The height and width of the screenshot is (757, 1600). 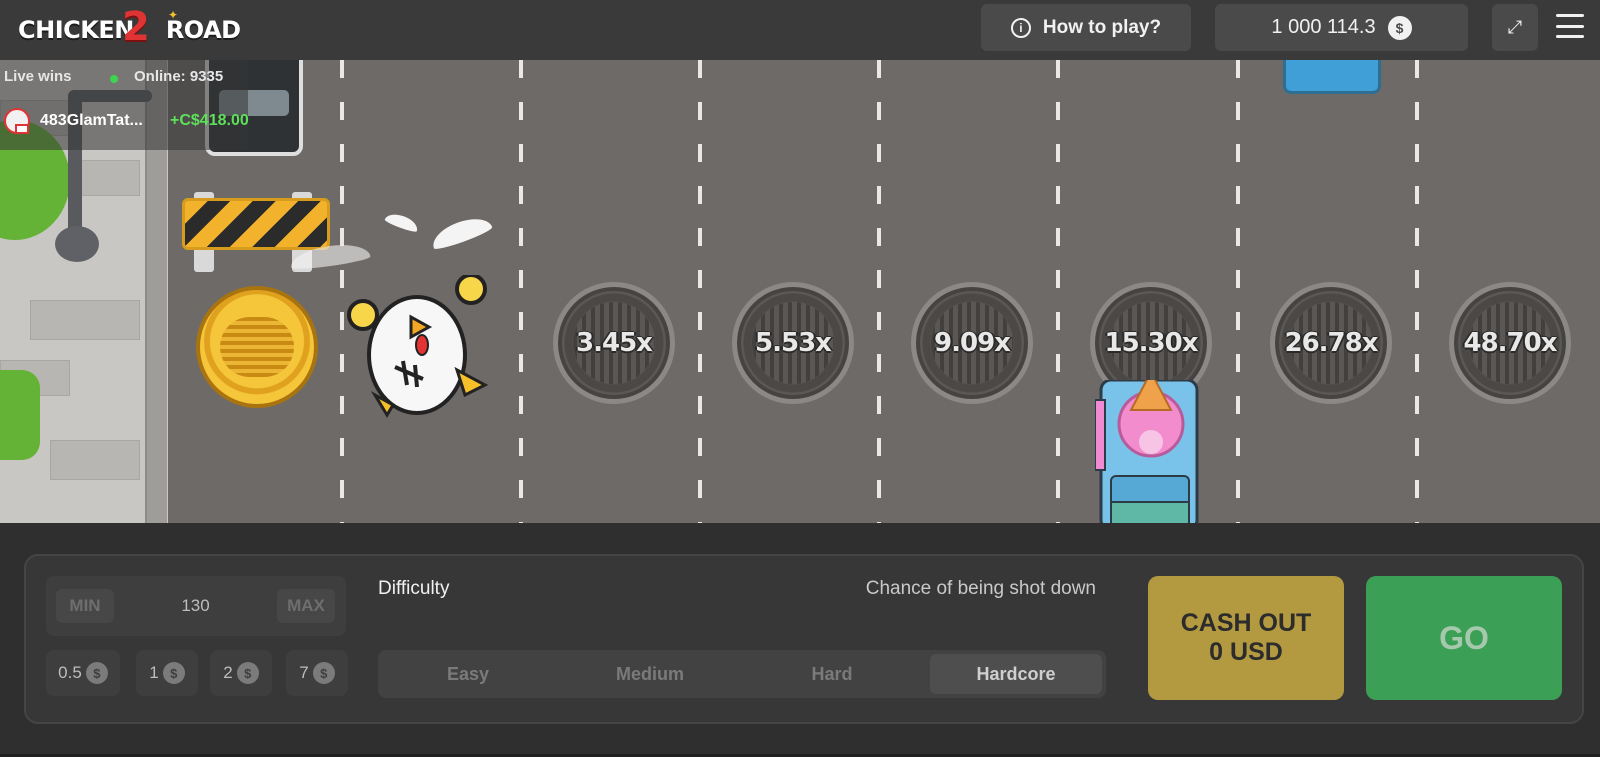 I want to click on how-to-play-label: How to play?, so click(x=1102, y=27).